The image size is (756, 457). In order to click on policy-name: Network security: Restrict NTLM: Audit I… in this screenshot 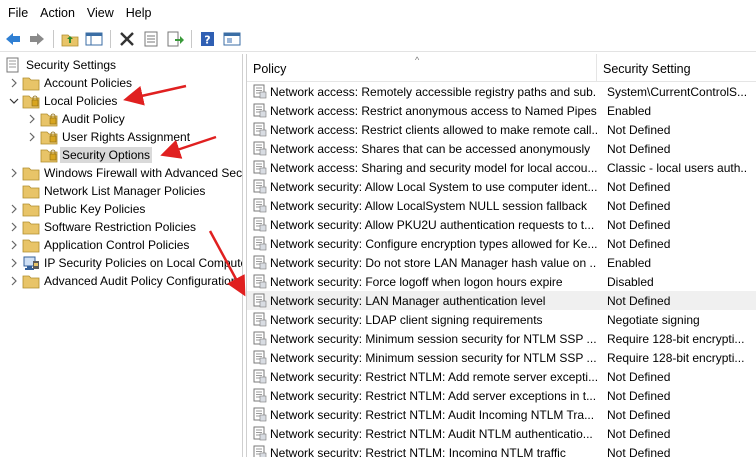, I will do `click(432, 414)`.